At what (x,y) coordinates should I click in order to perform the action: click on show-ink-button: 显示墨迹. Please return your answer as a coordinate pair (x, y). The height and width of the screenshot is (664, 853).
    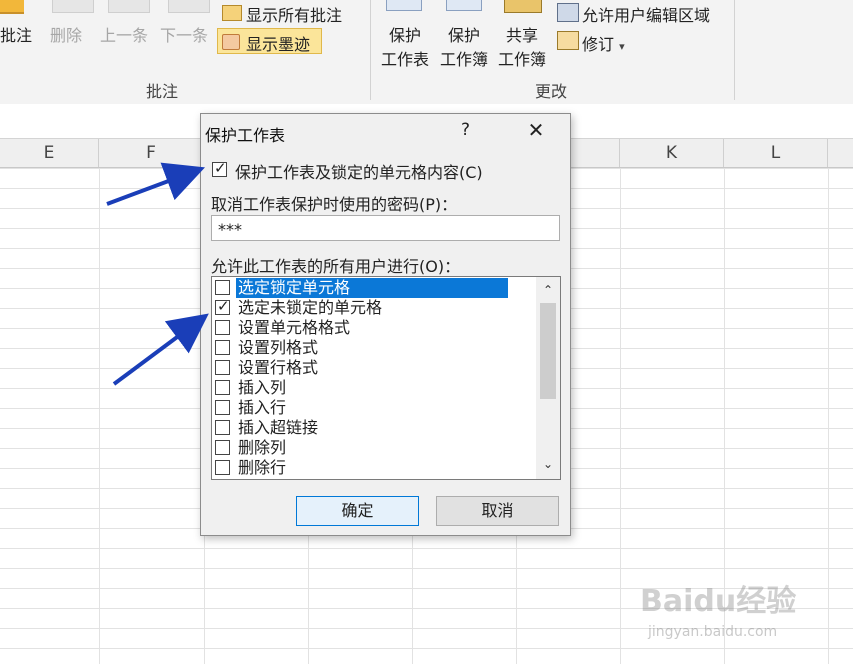
    Looking at the image, I should click on (269, 41).